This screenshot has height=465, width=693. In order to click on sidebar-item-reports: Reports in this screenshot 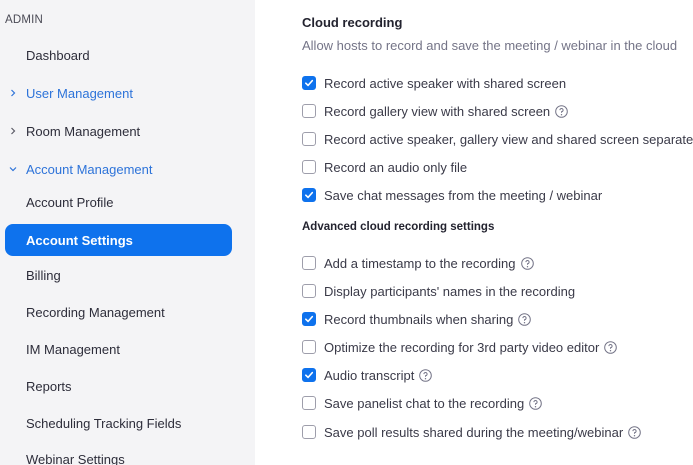, I will do `click(118, 386)`.